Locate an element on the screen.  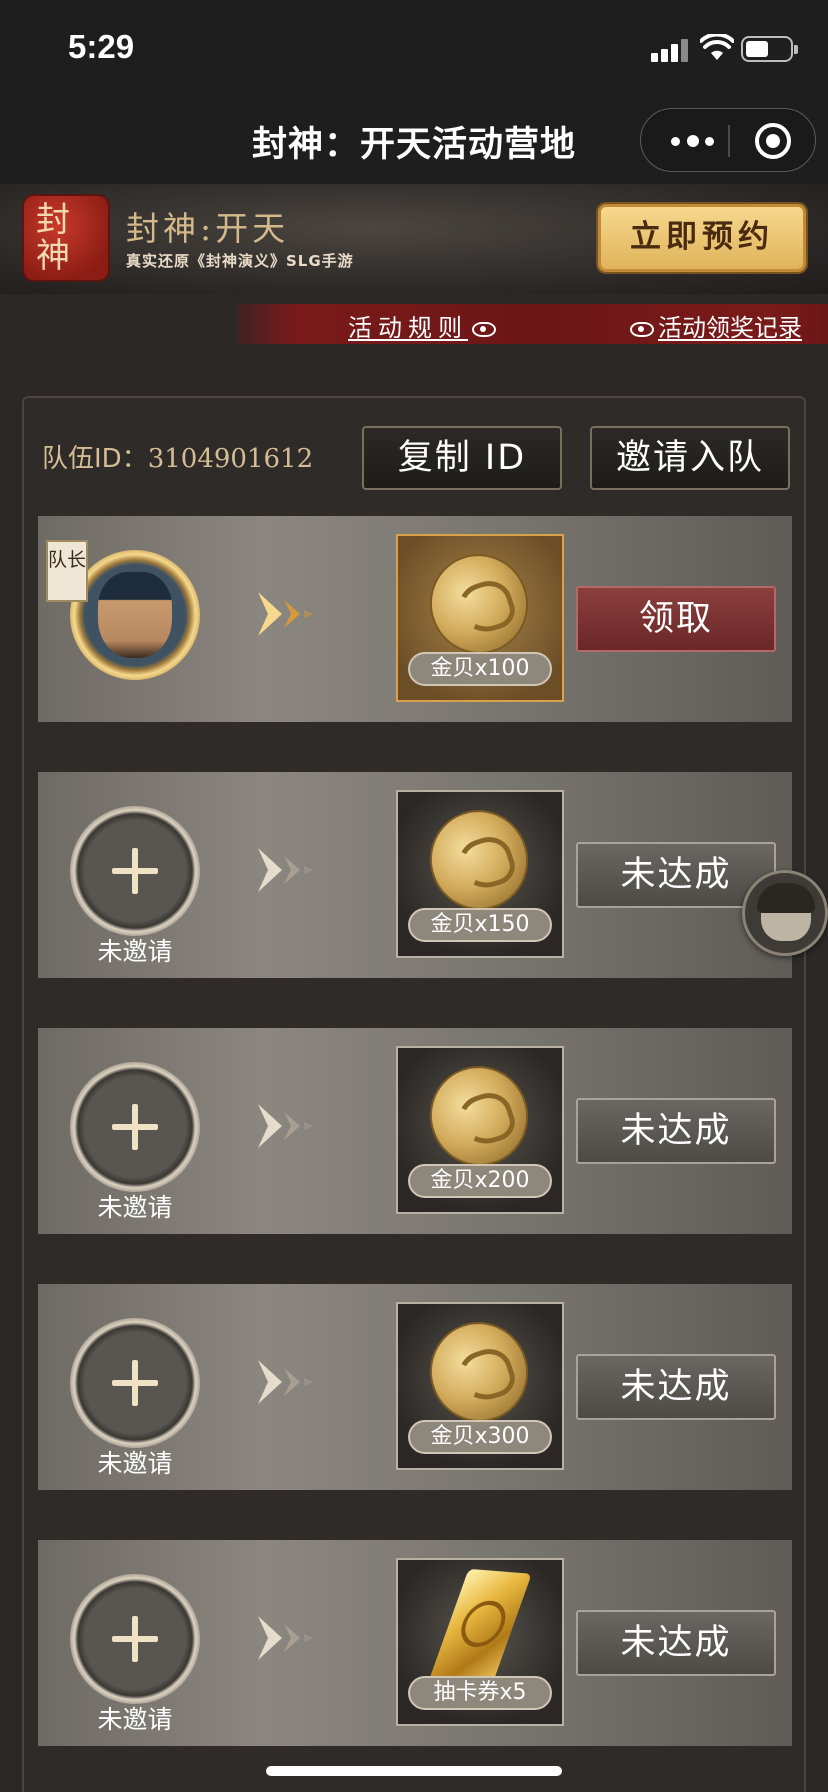
reward-row: 未邀请 金贝x150 未达成 is located at coordinates (415, 875).